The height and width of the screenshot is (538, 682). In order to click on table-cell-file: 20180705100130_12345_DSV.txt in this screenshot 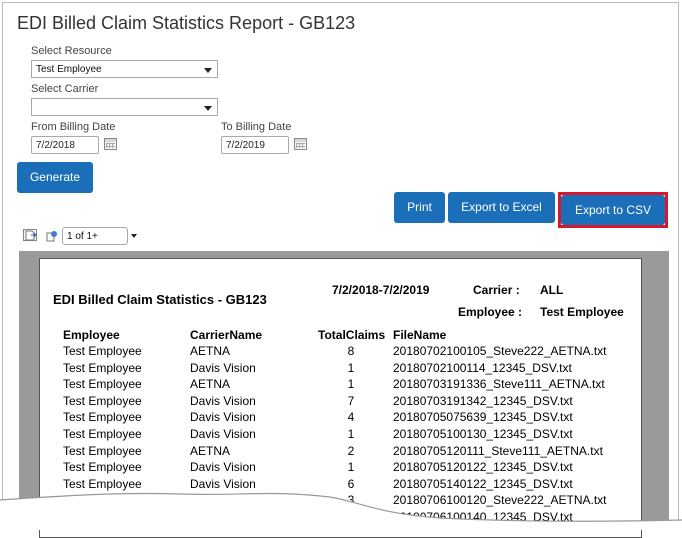, I will do `click(483, 434)`.